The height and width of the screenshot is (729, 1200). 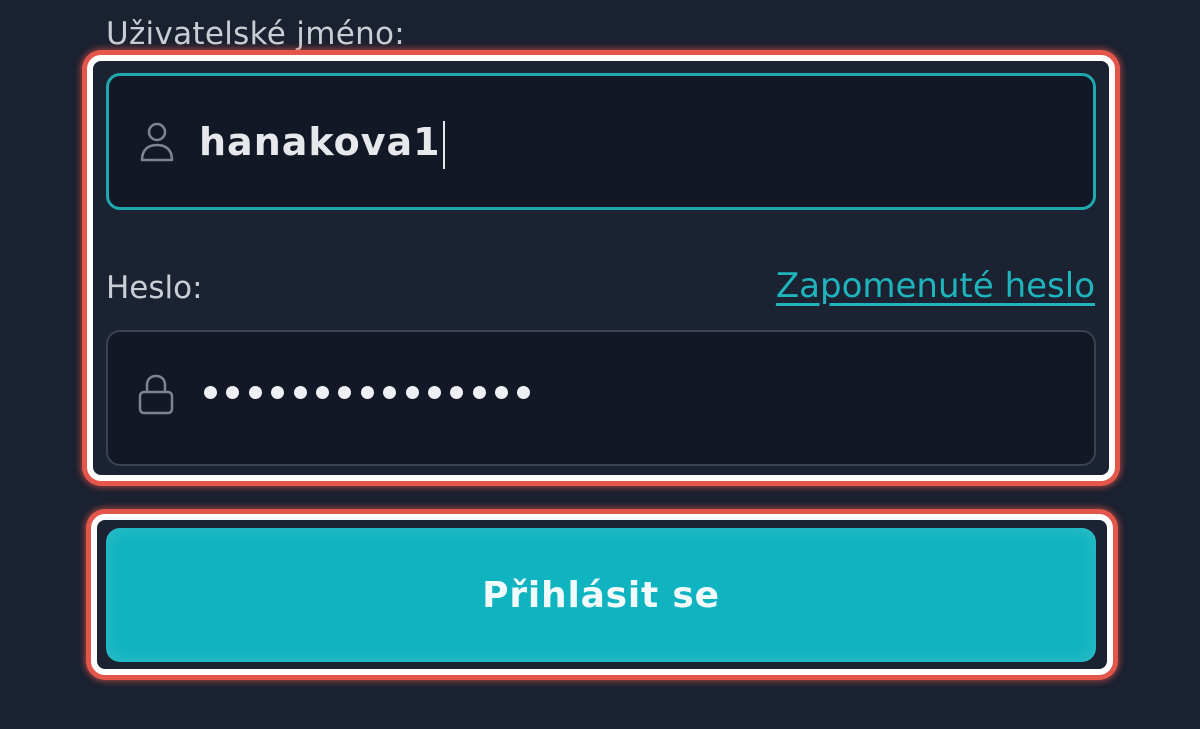 I want to click on user-icon, so click(x=157, y=142).